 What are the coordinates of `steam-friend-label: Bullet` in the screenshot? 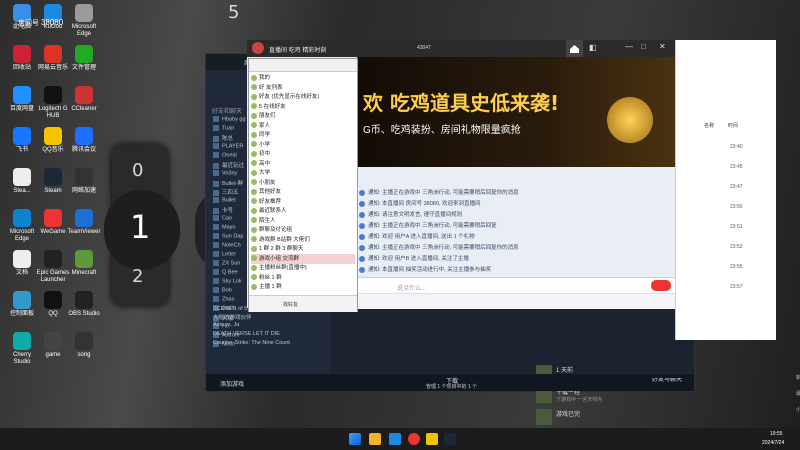 It's located at (229, 200).